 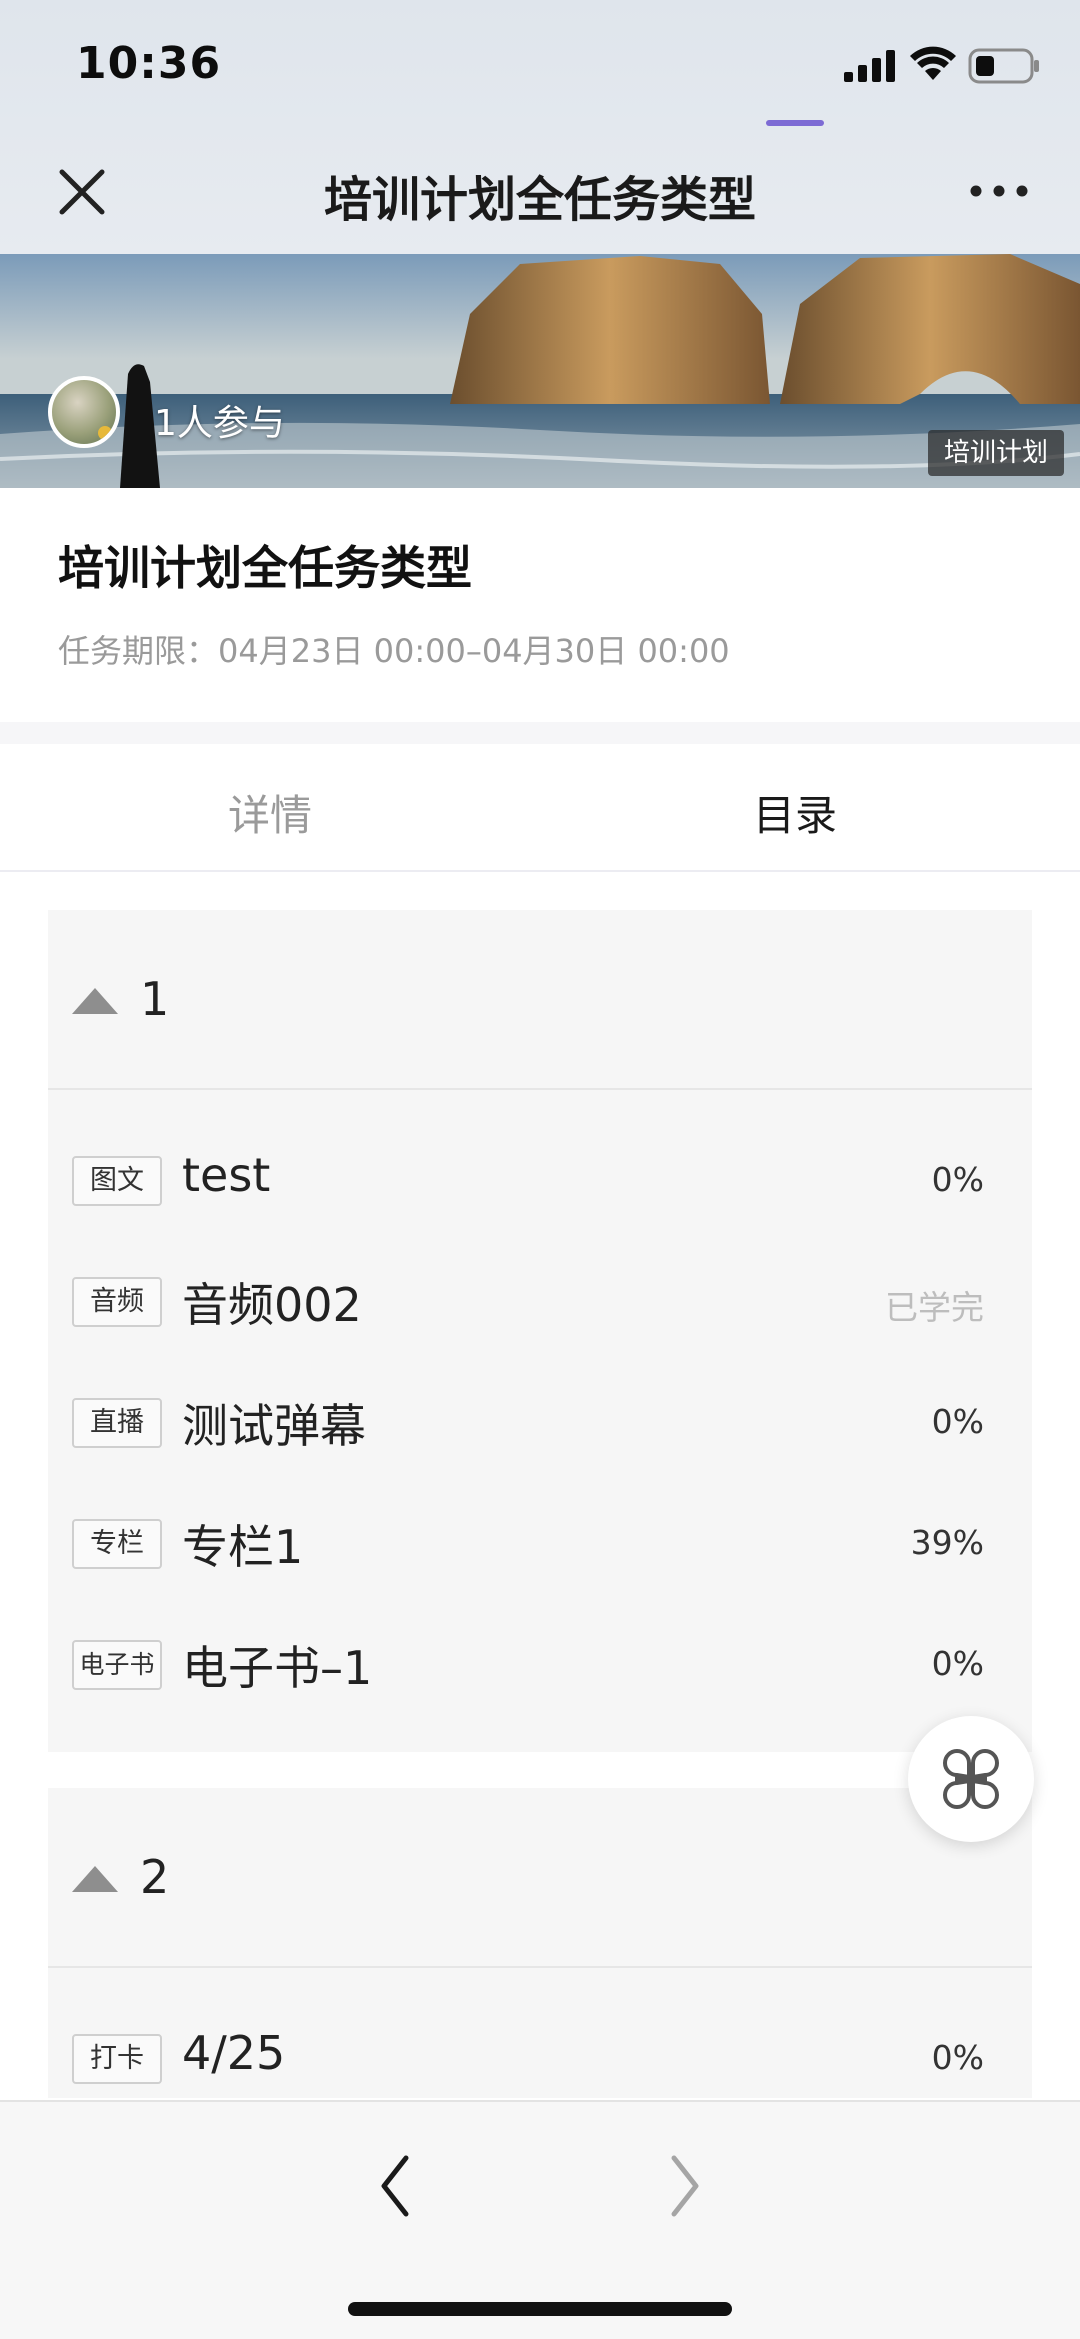 What do you see at coordinates (795, 123) in the screenshot?
I see `active-tab-indicator` at bounding box center [795, 123].